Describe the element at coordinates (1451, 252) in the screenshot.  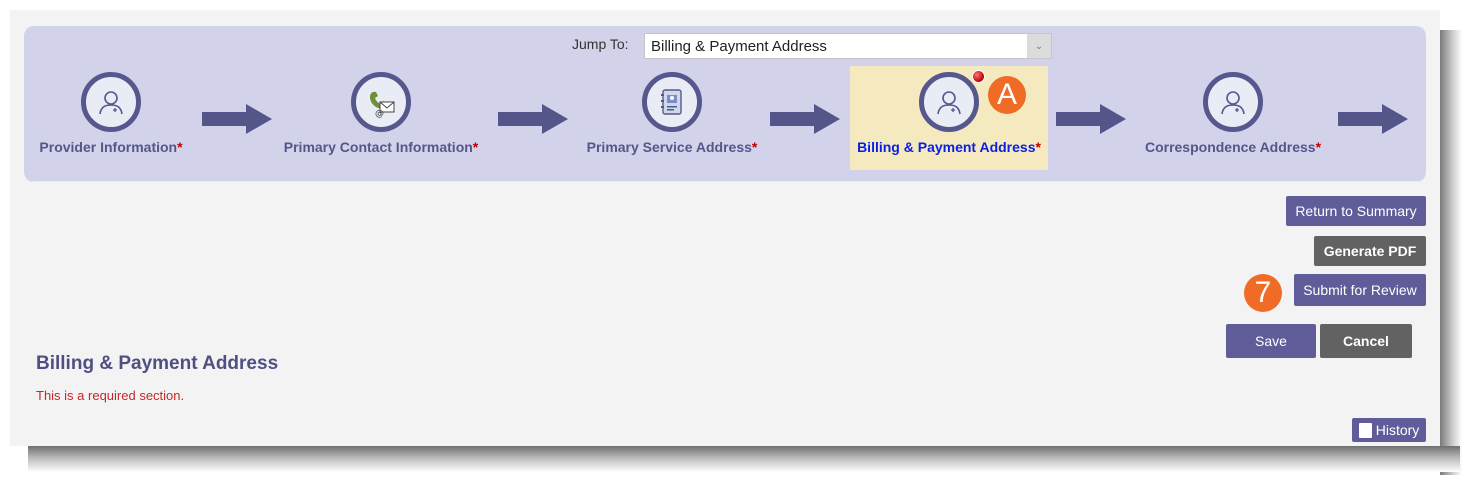
I see `frame-shadow-right` at that location.